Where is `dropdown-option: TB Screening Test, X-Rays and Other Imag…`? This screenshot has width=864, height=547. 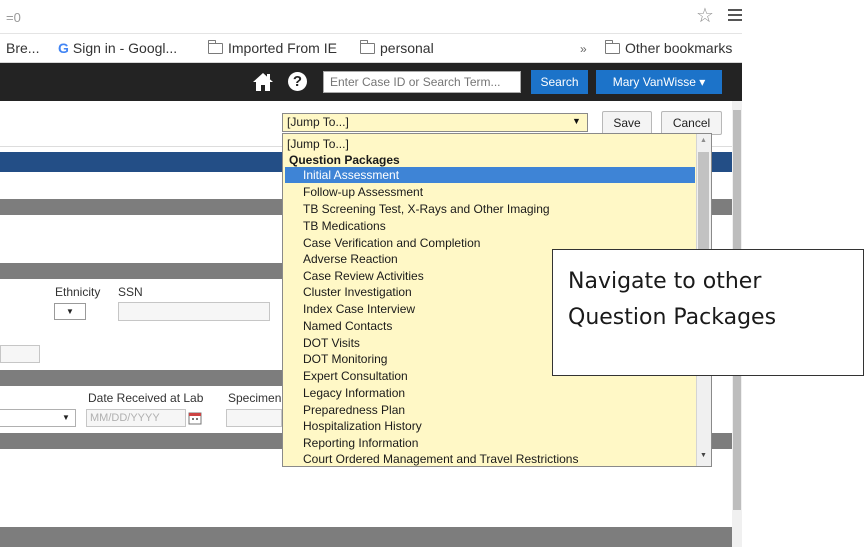
dropdown-option: TB Screening Test, X-Rays and Other Imag… is located at coordinates (426, 209).